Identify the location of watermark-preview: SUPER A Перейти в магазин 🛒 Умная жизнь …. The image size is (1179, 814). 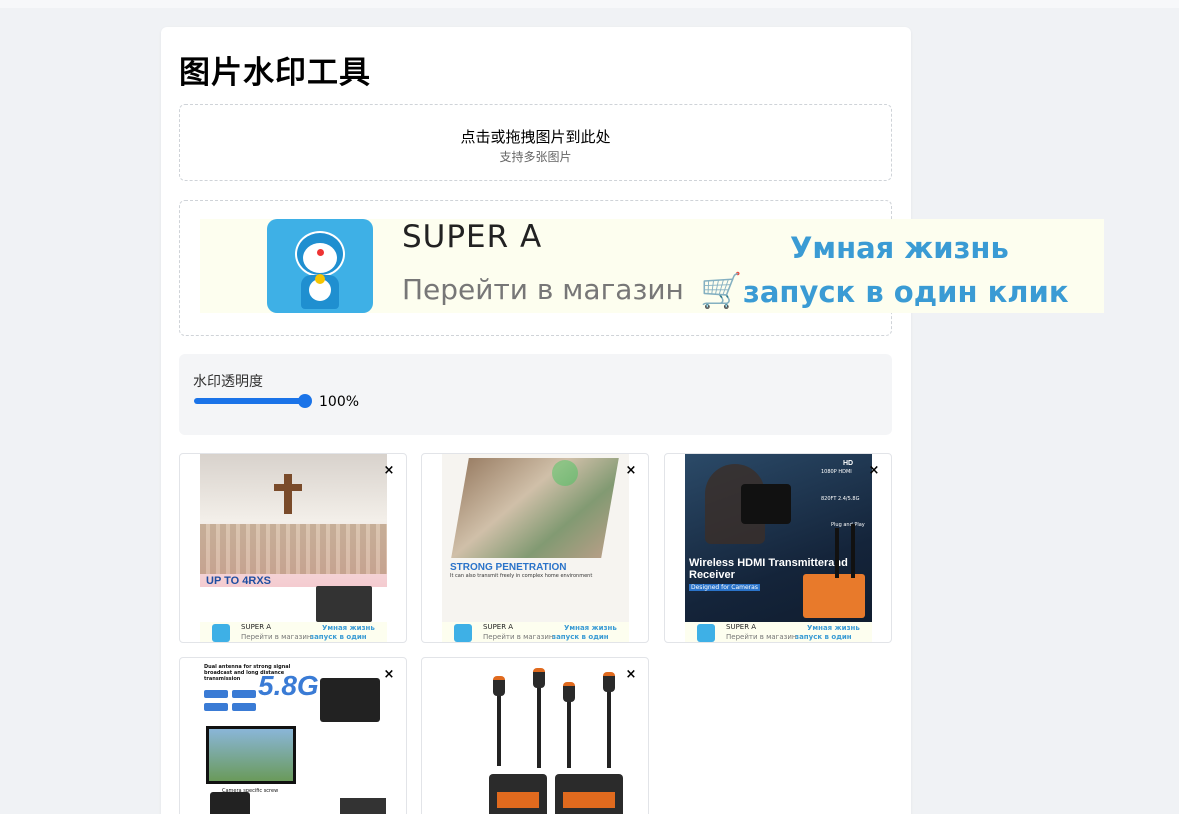
(652, 266).